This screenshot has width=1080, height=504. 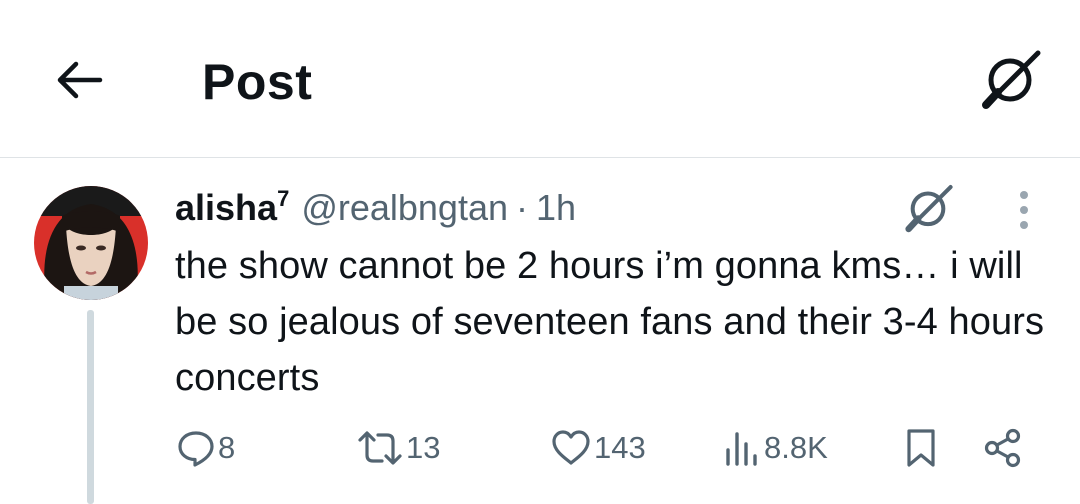 I want to click on share-button, so click(x=1003, y=448).